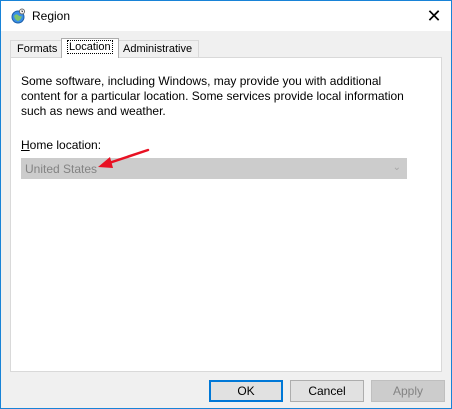 The width and height of the screenshot is (452, 409). I want to click on tab-location-label: Location, so click(90, 47).